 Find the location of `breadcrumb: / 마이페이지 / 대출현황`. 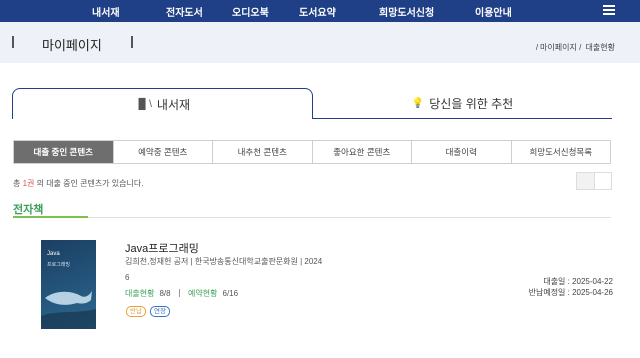

breadcrumb: / 마이페이지 / 대출현황 is located at coordinates (575, 47).